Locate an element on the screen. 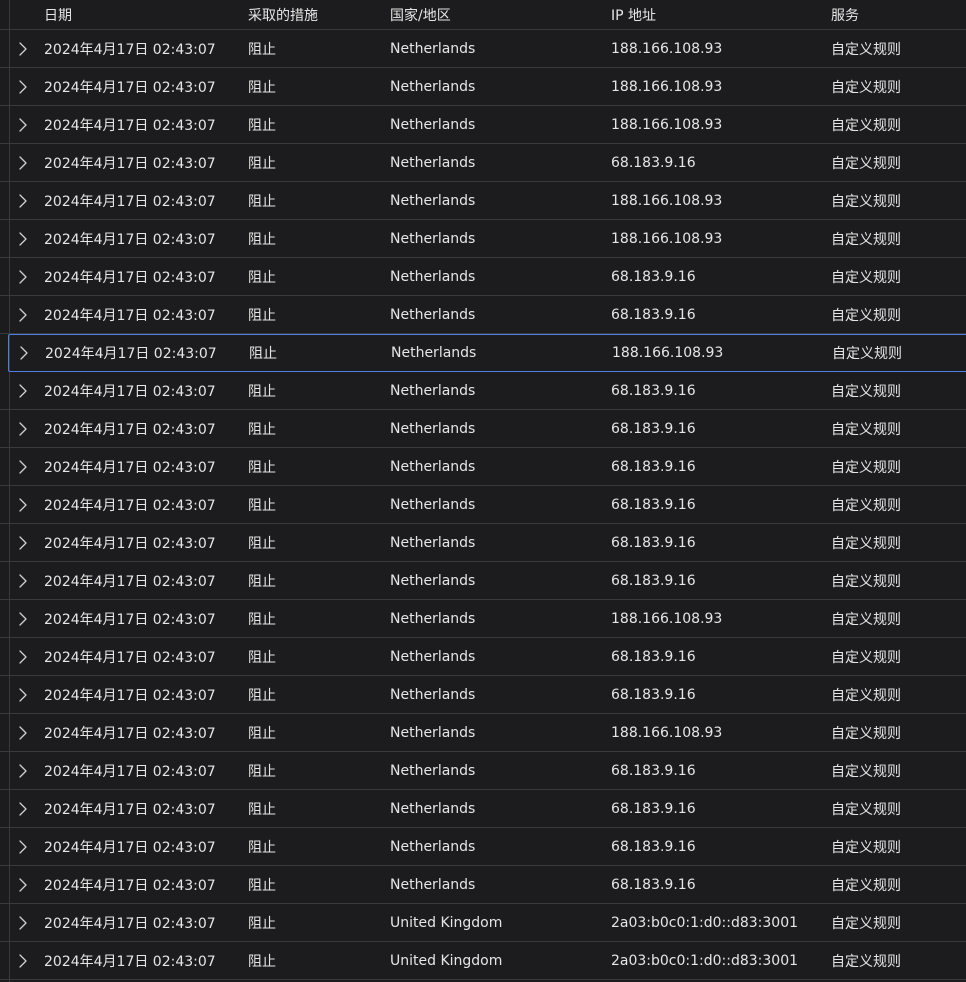 The width and height of the screenshot is (966, 982). column-header-date: 日期 is located at coordinates (58, 14).